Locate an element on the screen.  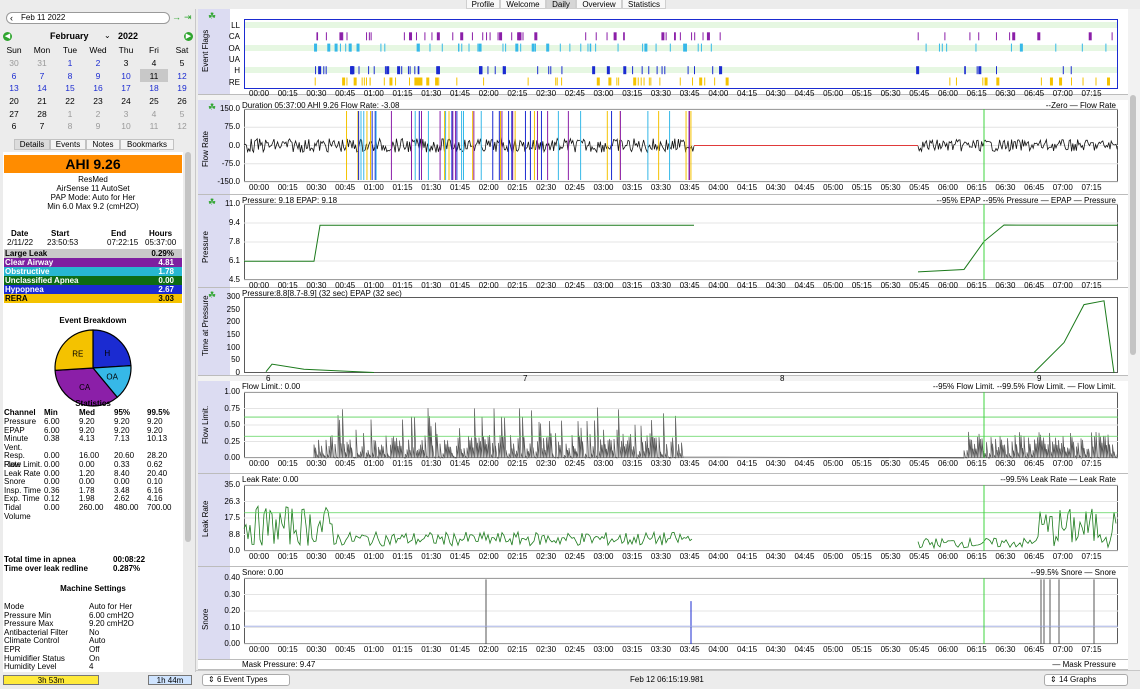
calendar-day: 28 is located at coordinates (42, 113).